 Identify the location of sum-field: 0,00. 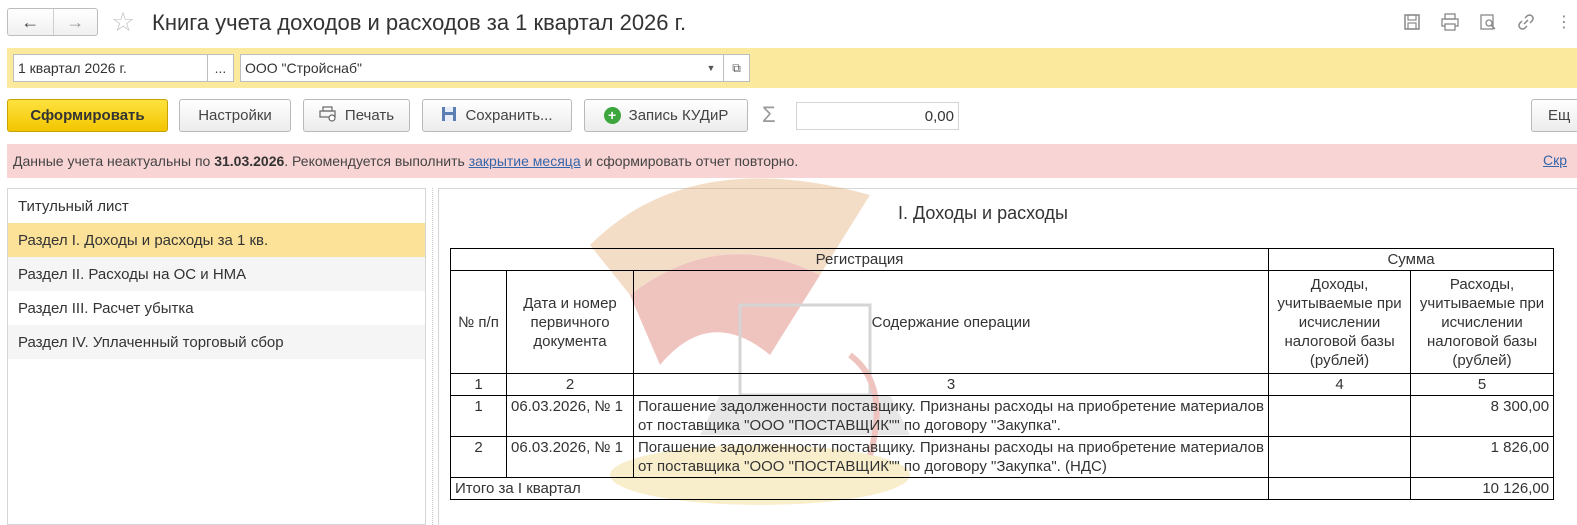
(877, 116).